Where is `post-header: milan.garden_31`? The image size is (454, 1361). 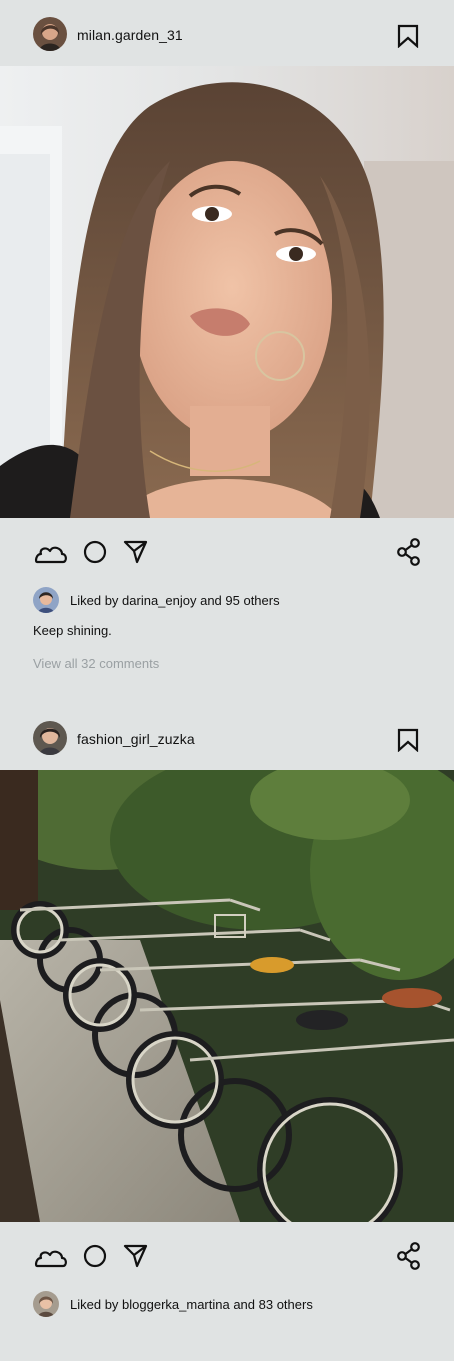 post-header: milan.garden_31 is located at coordinates (227, 33).